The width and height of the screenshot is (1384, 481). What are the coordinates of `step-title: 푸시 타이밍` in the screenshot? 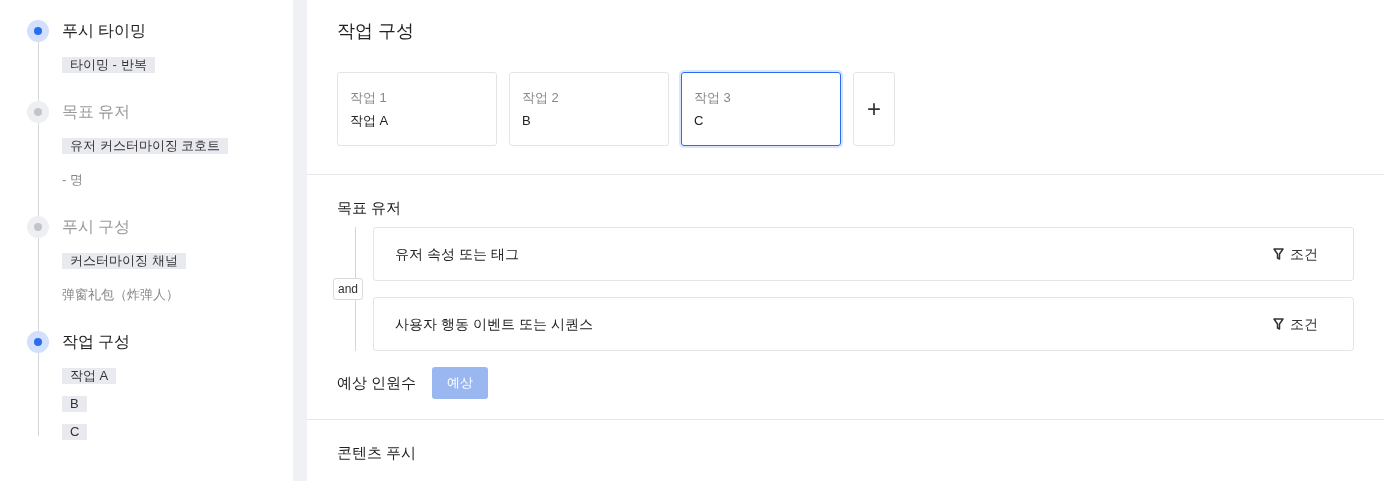 It's located at (108, 31).